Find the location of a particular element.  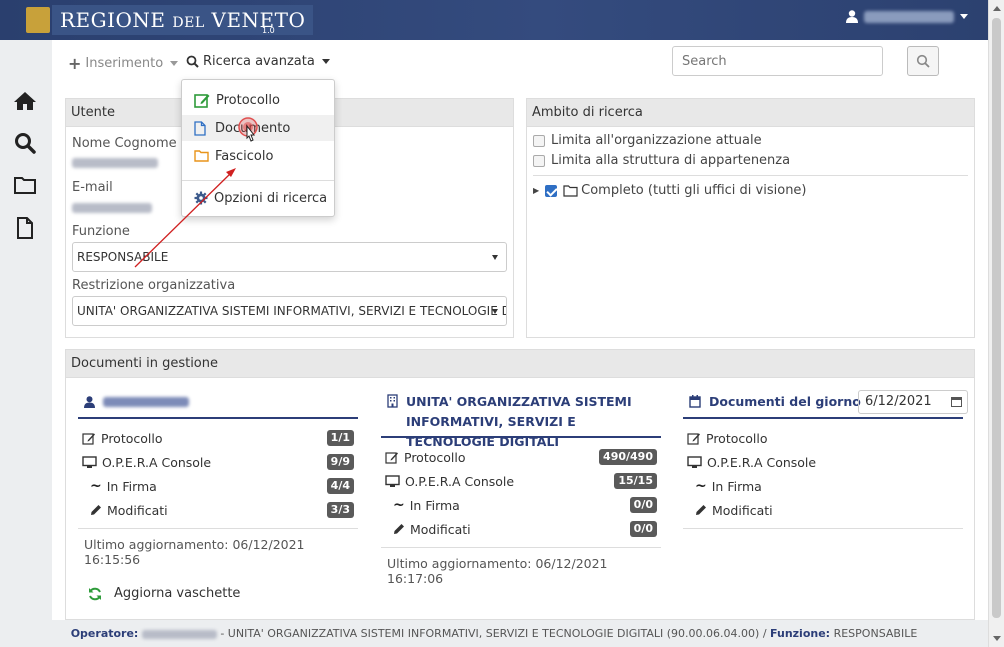

ricerca-avanzata-label: Ricerca avanzata is located at coordinates (259, 61).